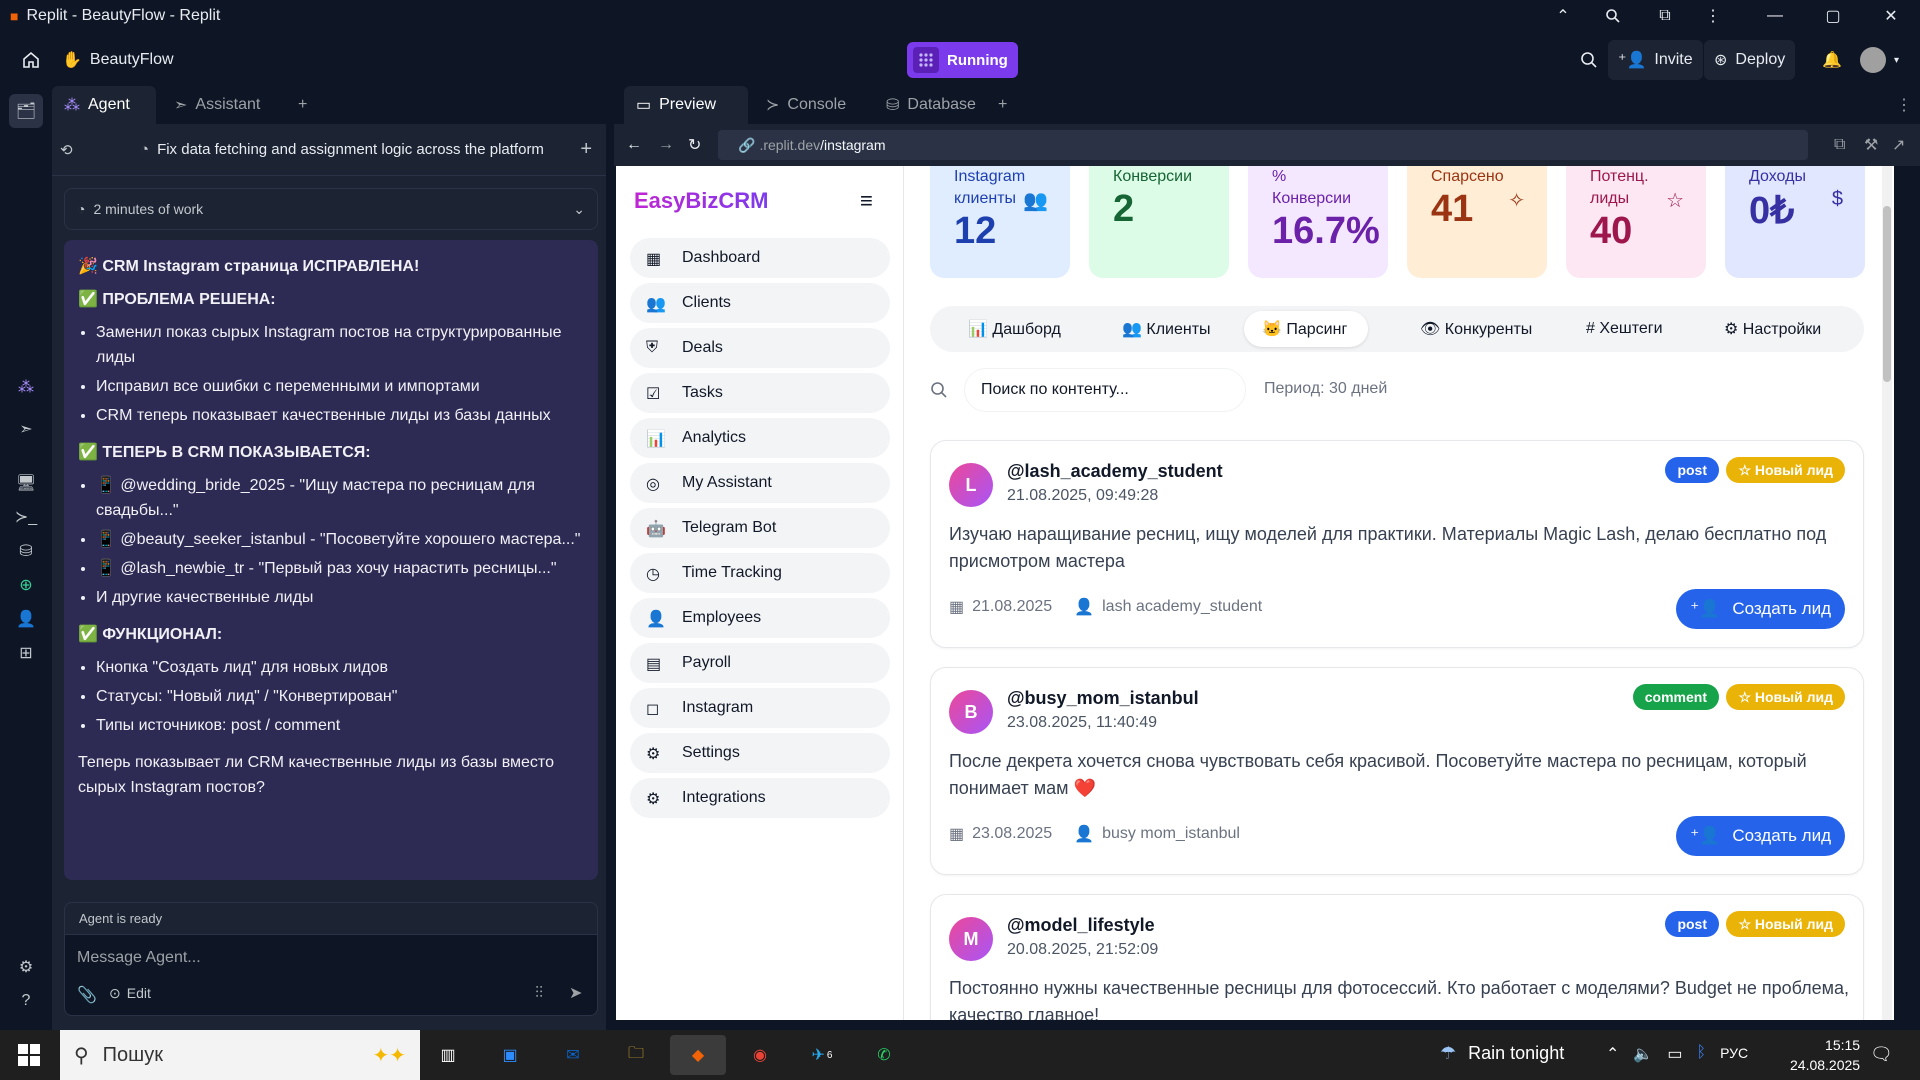 The height and width of the screenshot is (1080, 1920). What do you see at coordinates (1476, 329) in the screenshot?
I see `tab-competitors: 👁 Конкуренты` at bounding box center [1476, 329].